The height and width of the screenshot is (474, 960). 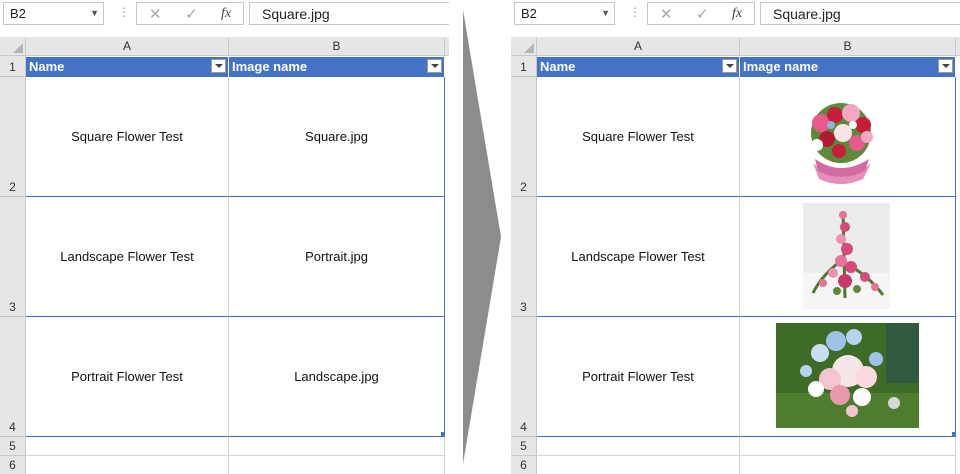 I want to click on table-cell: Square.jpg, so click(x=337, y=137).